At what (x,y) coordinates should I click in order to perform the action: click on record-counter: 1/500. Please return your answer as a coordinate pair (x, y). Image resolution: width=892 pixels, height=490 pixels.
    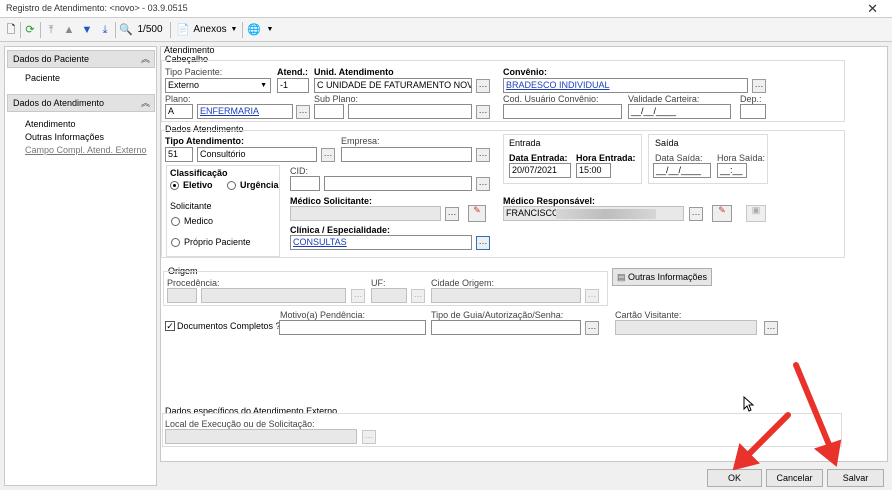
    Looking at the image, I should click on (150, 29).